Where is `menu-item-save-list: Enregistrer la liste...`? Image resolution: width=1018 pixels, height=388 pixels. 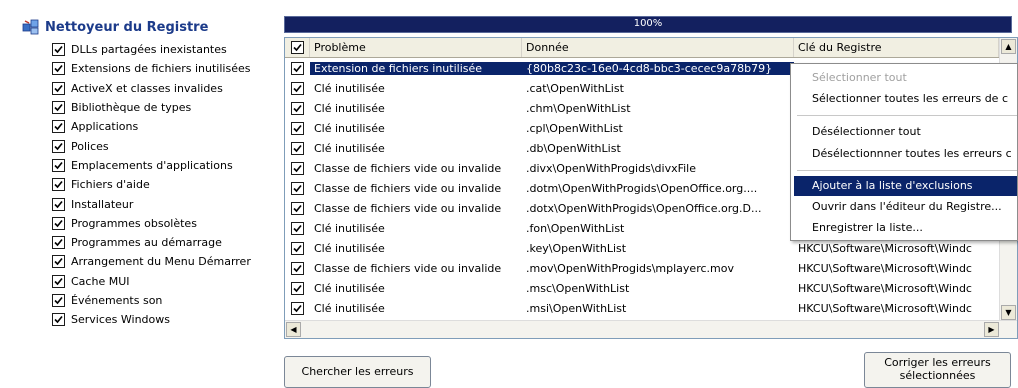
menu-item-save-list: Enregistrer la liste... is located at coordinates (905, 228).